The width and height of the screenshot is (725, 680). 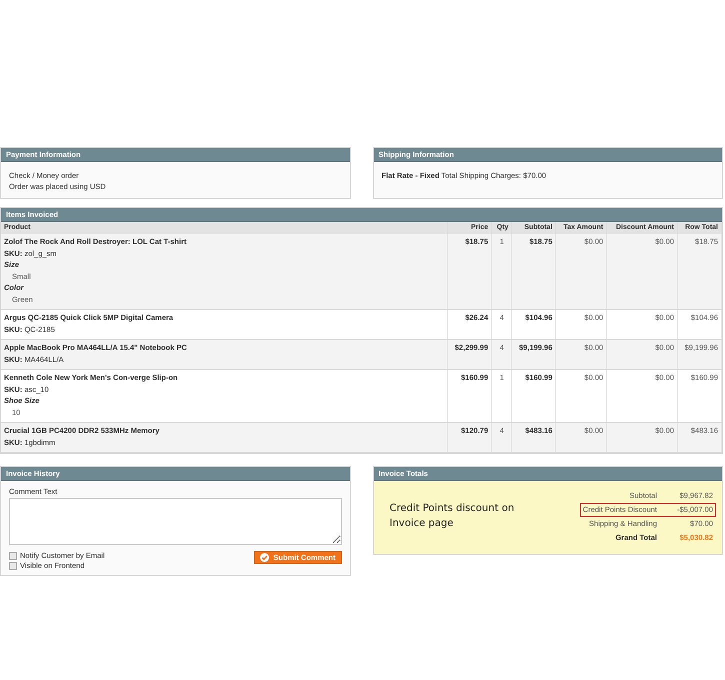 What do you see at coordinates (265, 557) in the screenshot?
I see `check-icon` at bounding box center [265, 557].